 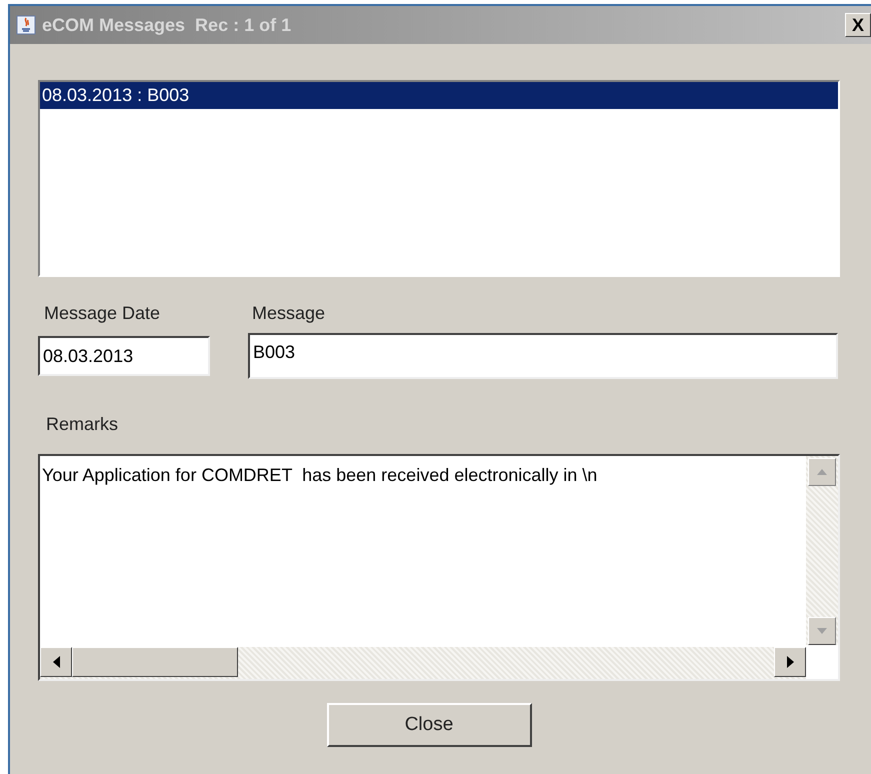 I want to click on input-field: B003, so click(x=543, y=356).